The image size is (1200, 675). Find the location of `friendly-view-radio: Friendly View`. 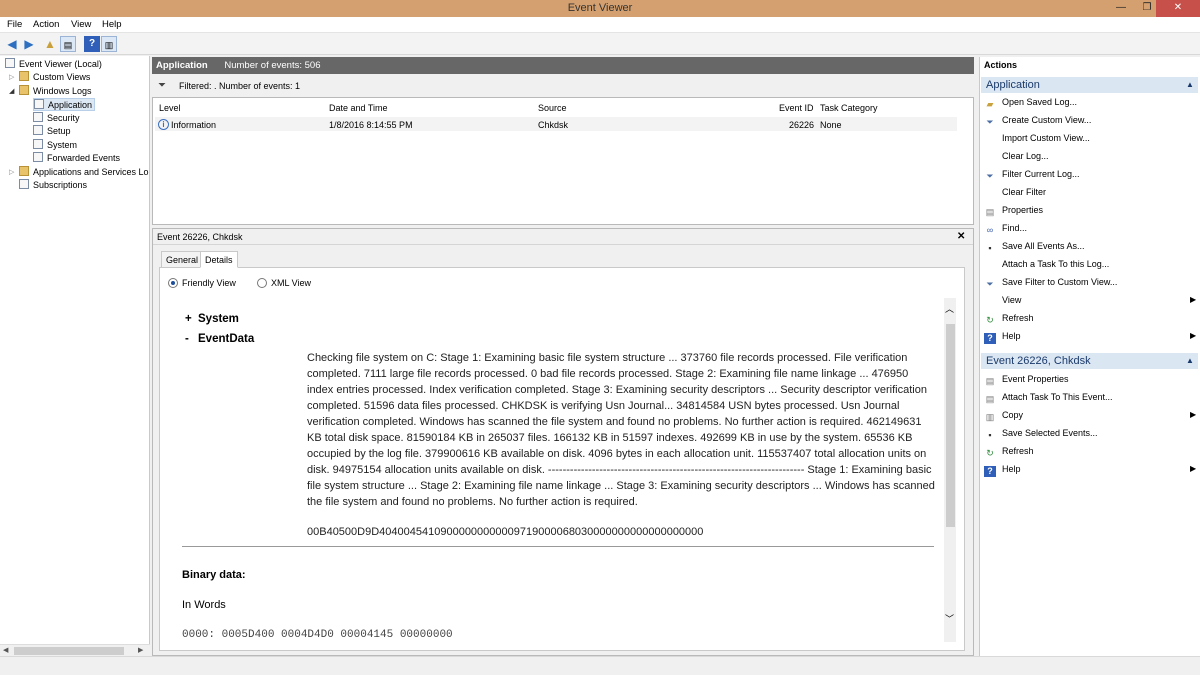

friendly-view-radio: Friendly View is located at coordinates (202, 283).